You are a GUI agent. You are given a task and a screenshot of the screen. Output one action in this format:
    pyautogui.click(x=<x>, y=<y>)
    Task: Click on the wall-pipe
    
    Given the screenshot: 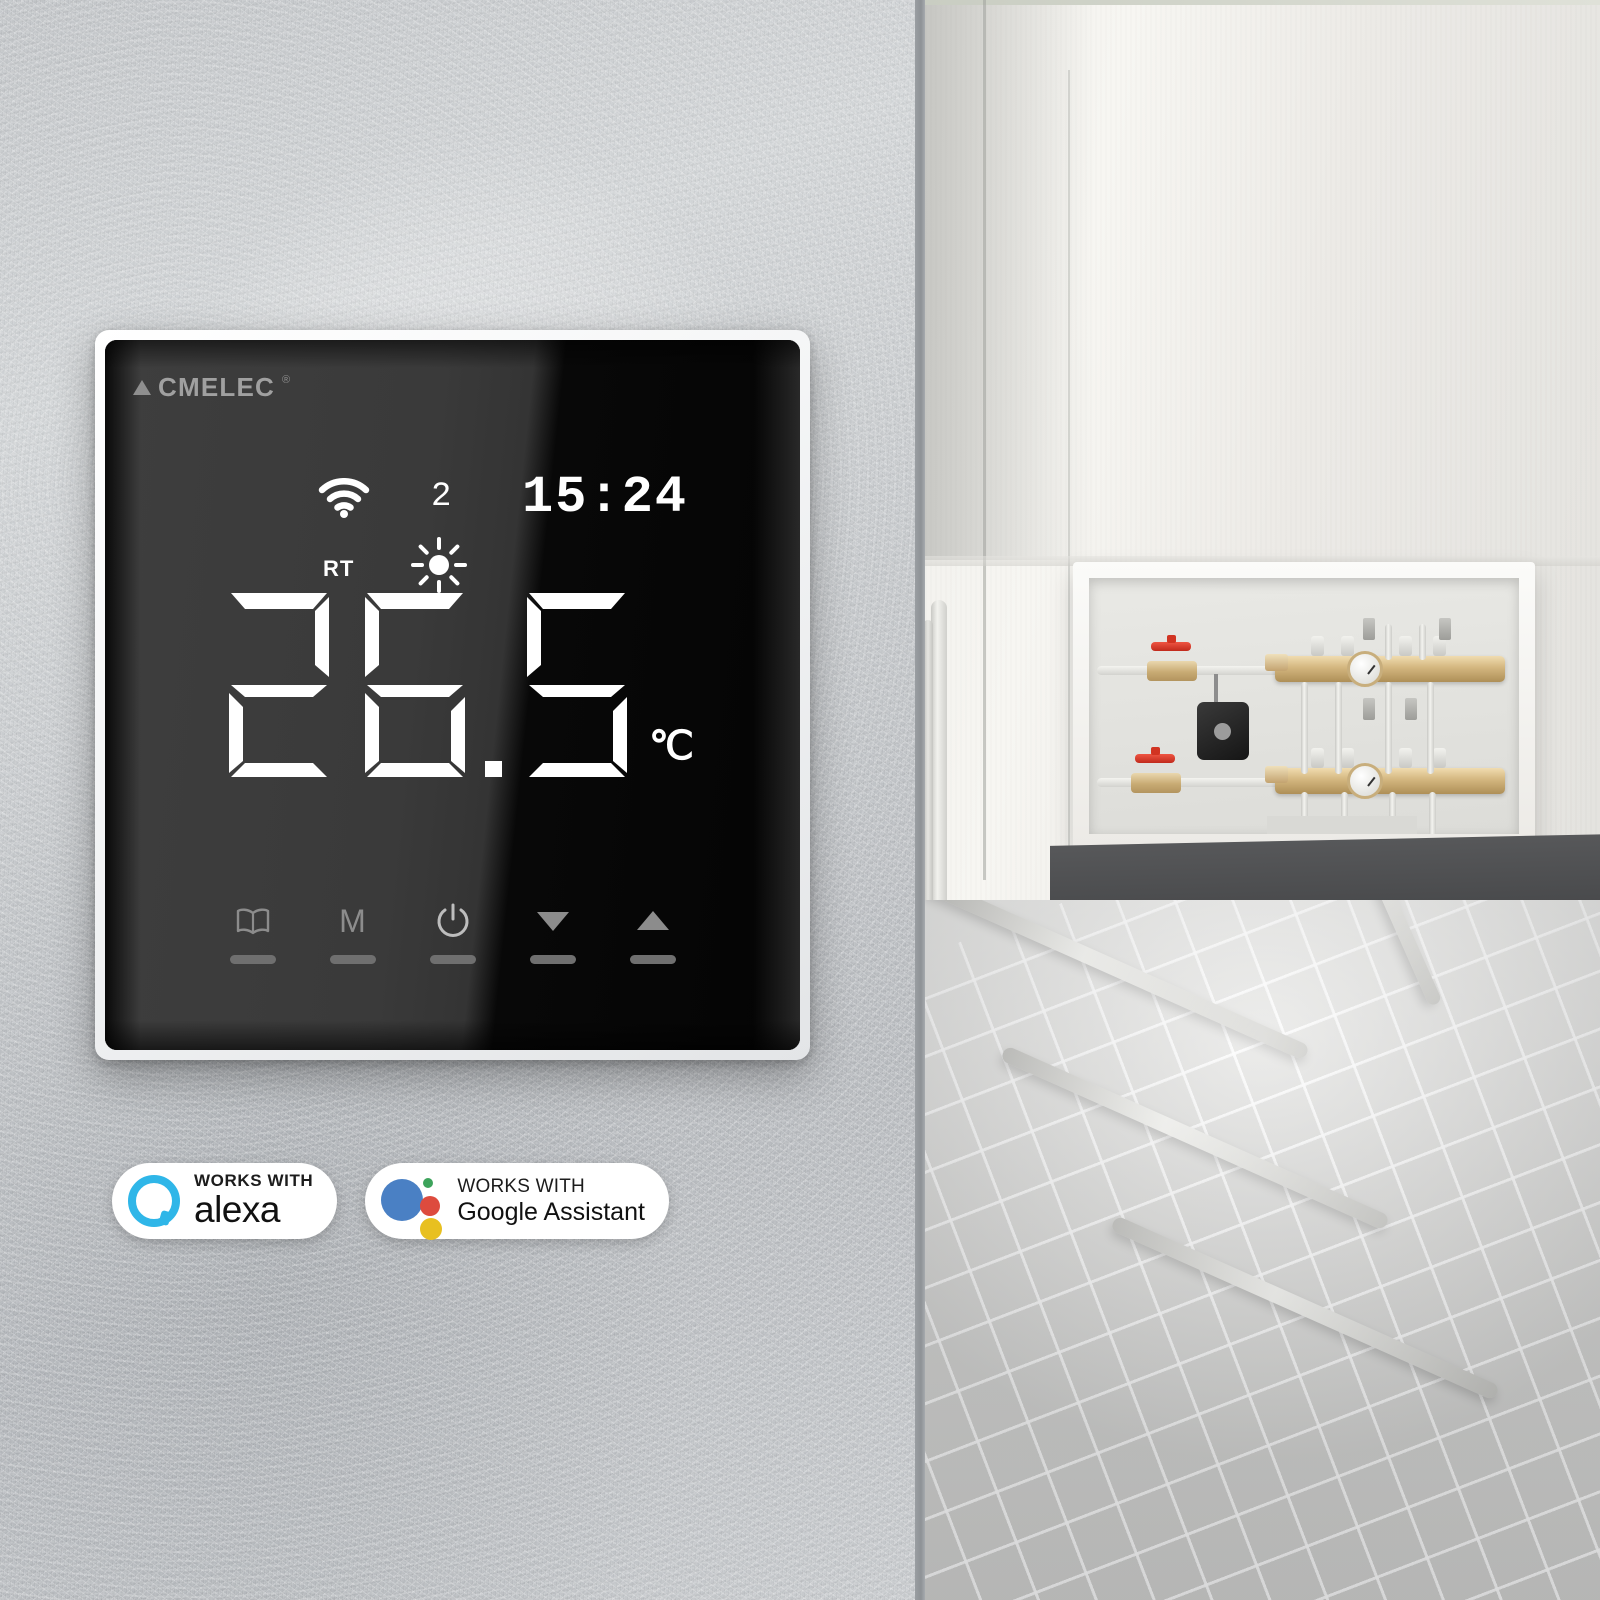 What is the action you would take?
    pyautogui.click(x=939, y=765)
    